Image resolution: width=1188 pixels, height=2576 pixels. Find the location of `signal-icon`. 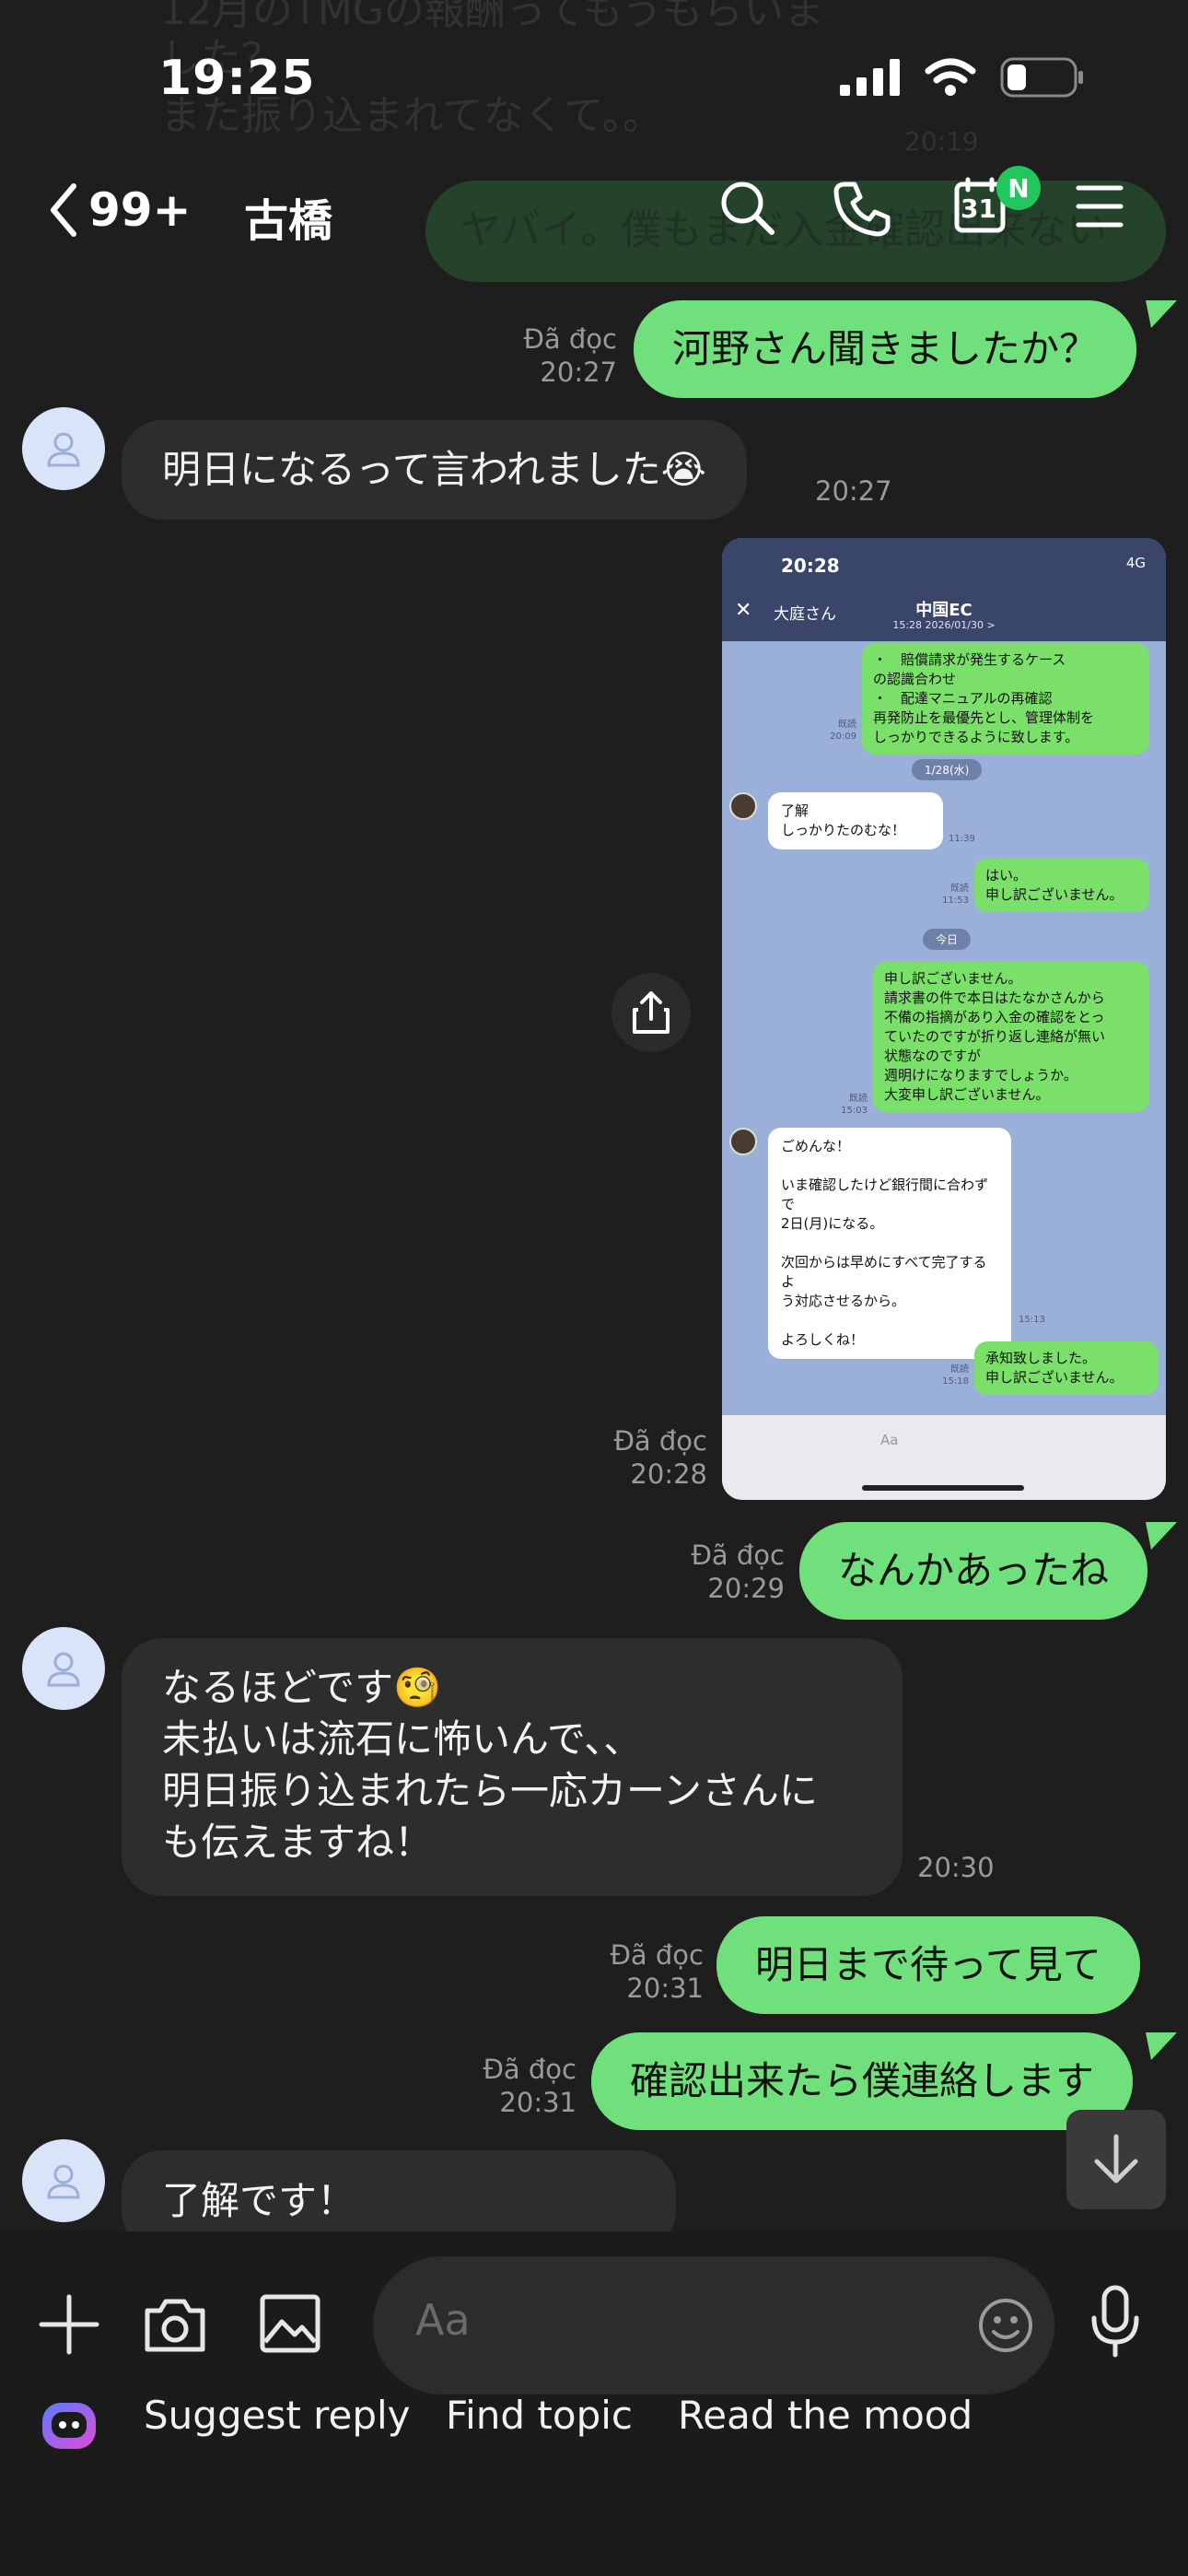

signal-icon is located at coordinates (870, 77).